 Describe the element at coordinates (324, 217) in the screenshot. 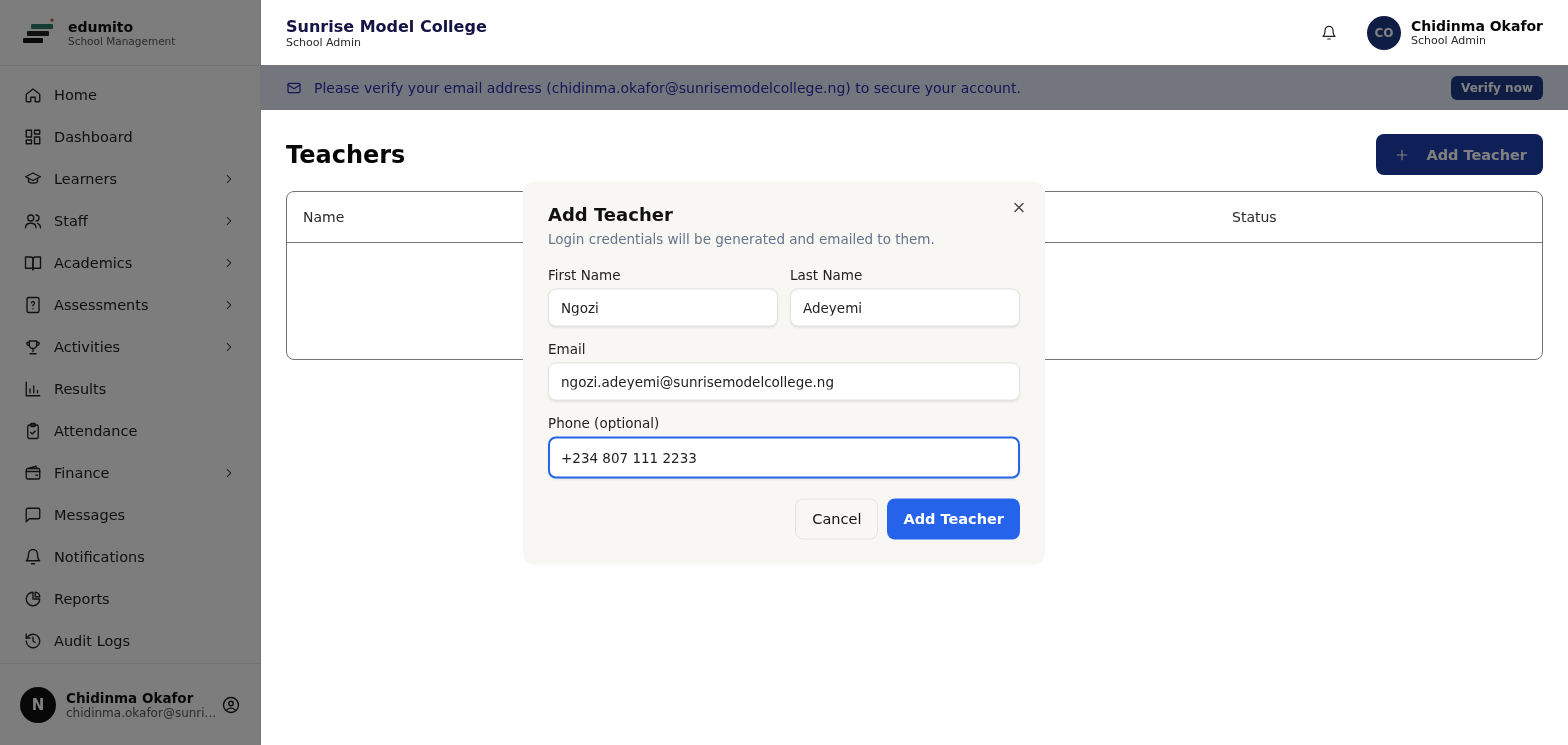

I see `column-header: Name` at that location.